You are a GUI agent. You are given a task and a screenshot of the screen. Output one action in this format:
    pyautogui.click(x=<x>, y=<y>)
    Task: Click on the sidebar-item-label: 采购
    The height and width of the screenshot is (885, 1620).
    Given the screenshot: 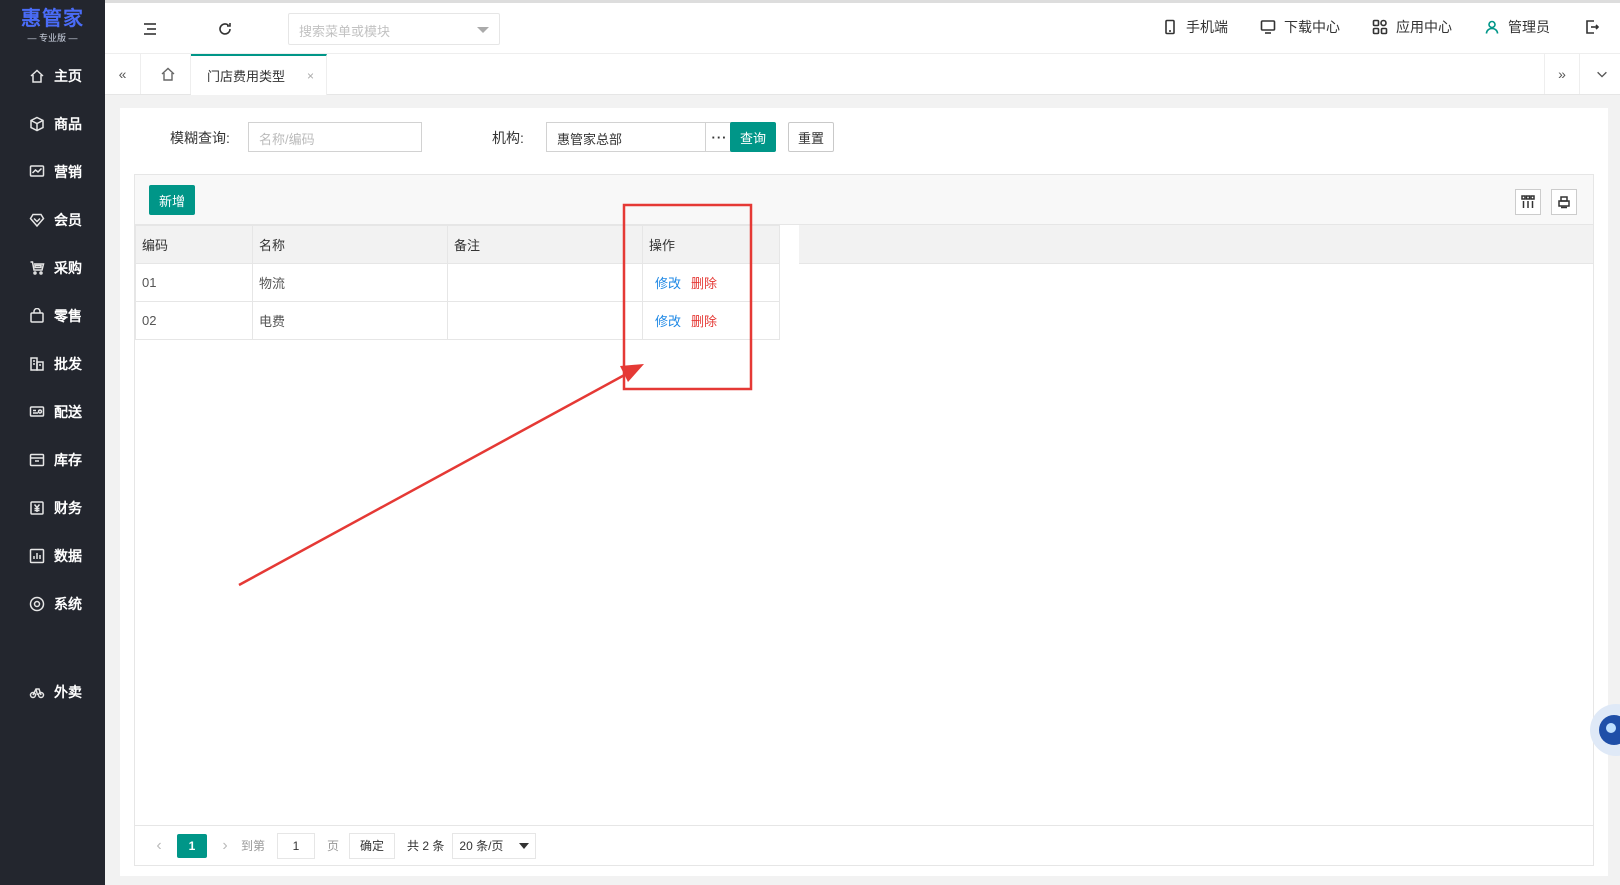 What is the action you would take?
    pyautogui.click(x=68, y=268)
    